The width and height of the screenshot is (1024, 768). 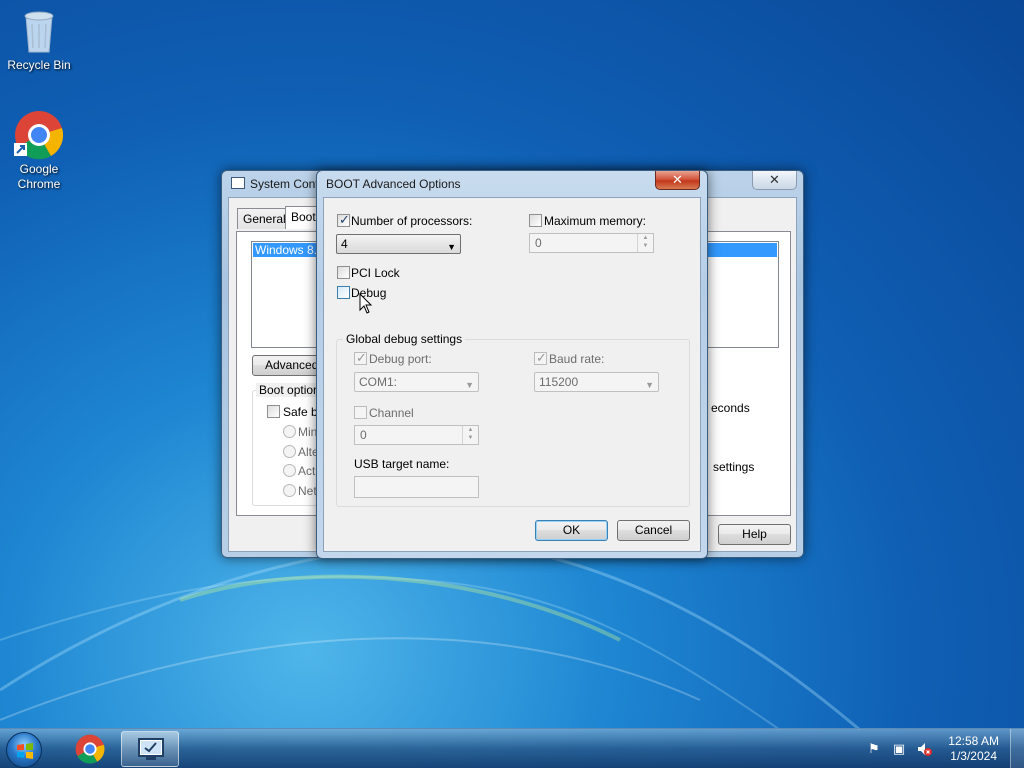 What do you see at coordinates (595, 221) in the screenshot?
I see `maximum-memory-label: Maximum memory:` at bounding box center [595, 221].